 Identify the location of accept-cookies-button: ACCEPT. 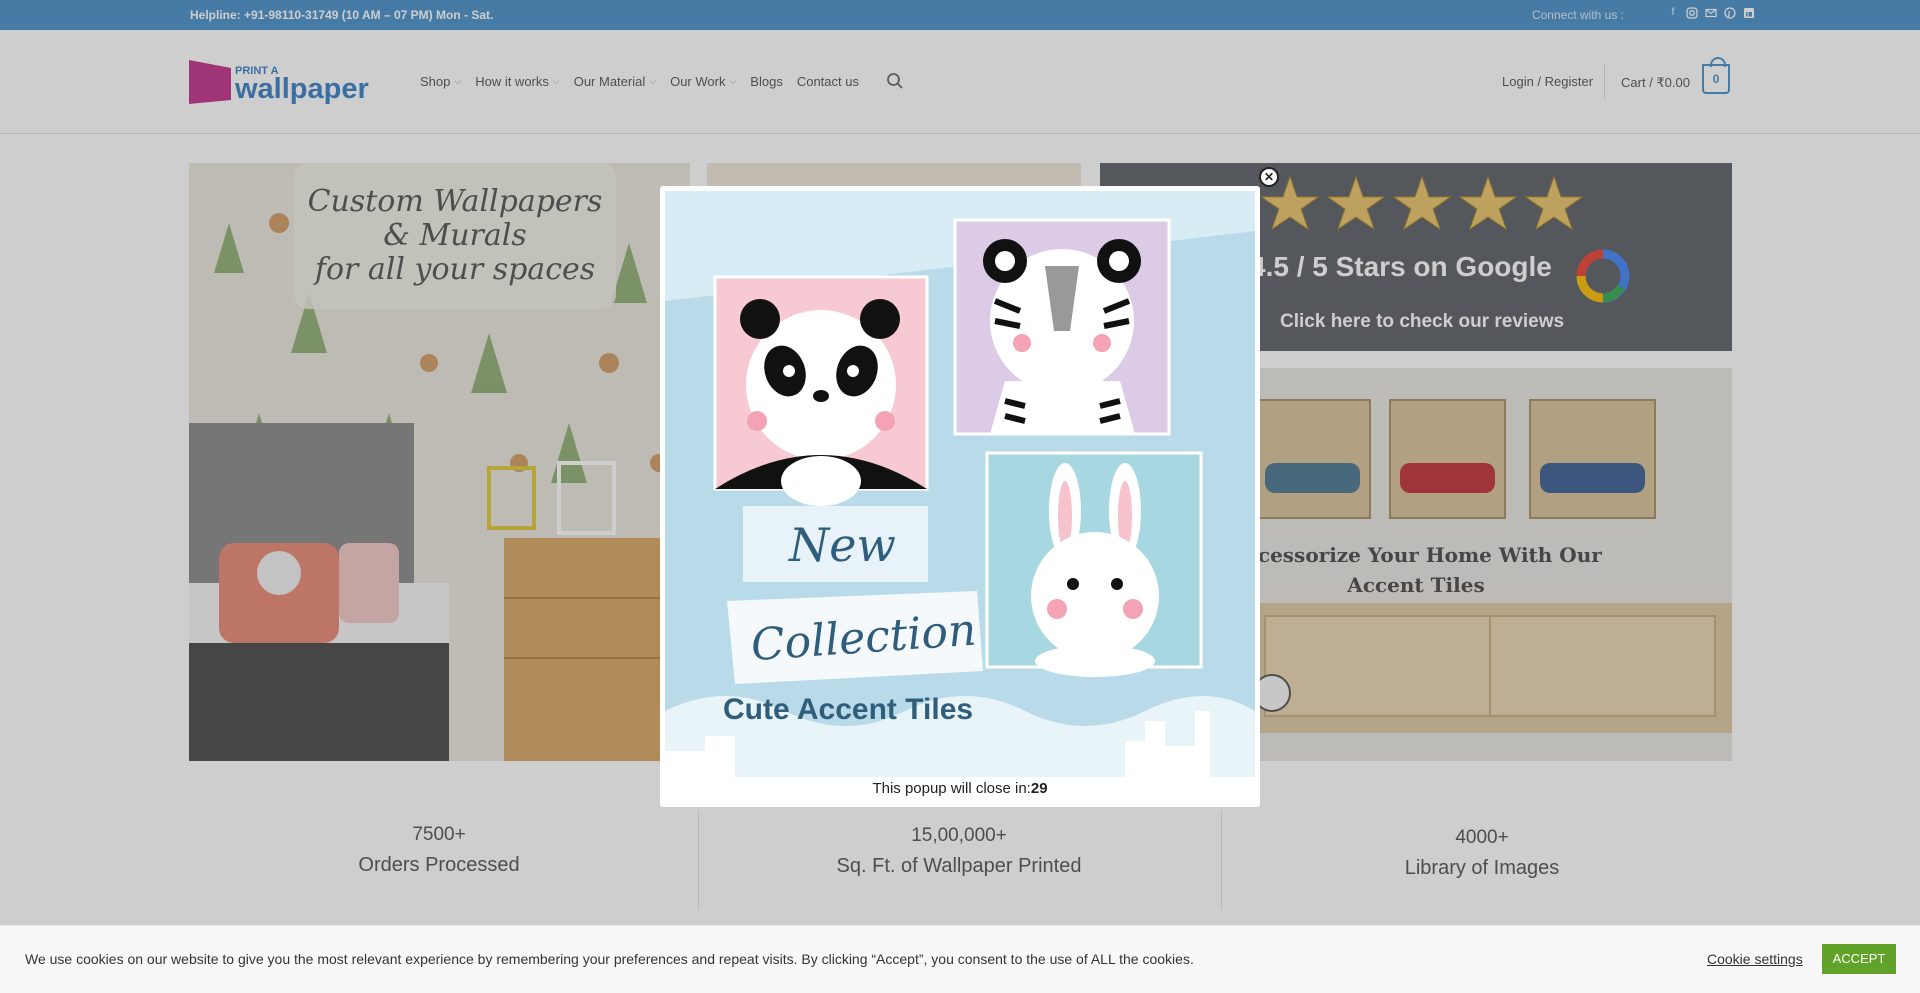
(1859, 959).